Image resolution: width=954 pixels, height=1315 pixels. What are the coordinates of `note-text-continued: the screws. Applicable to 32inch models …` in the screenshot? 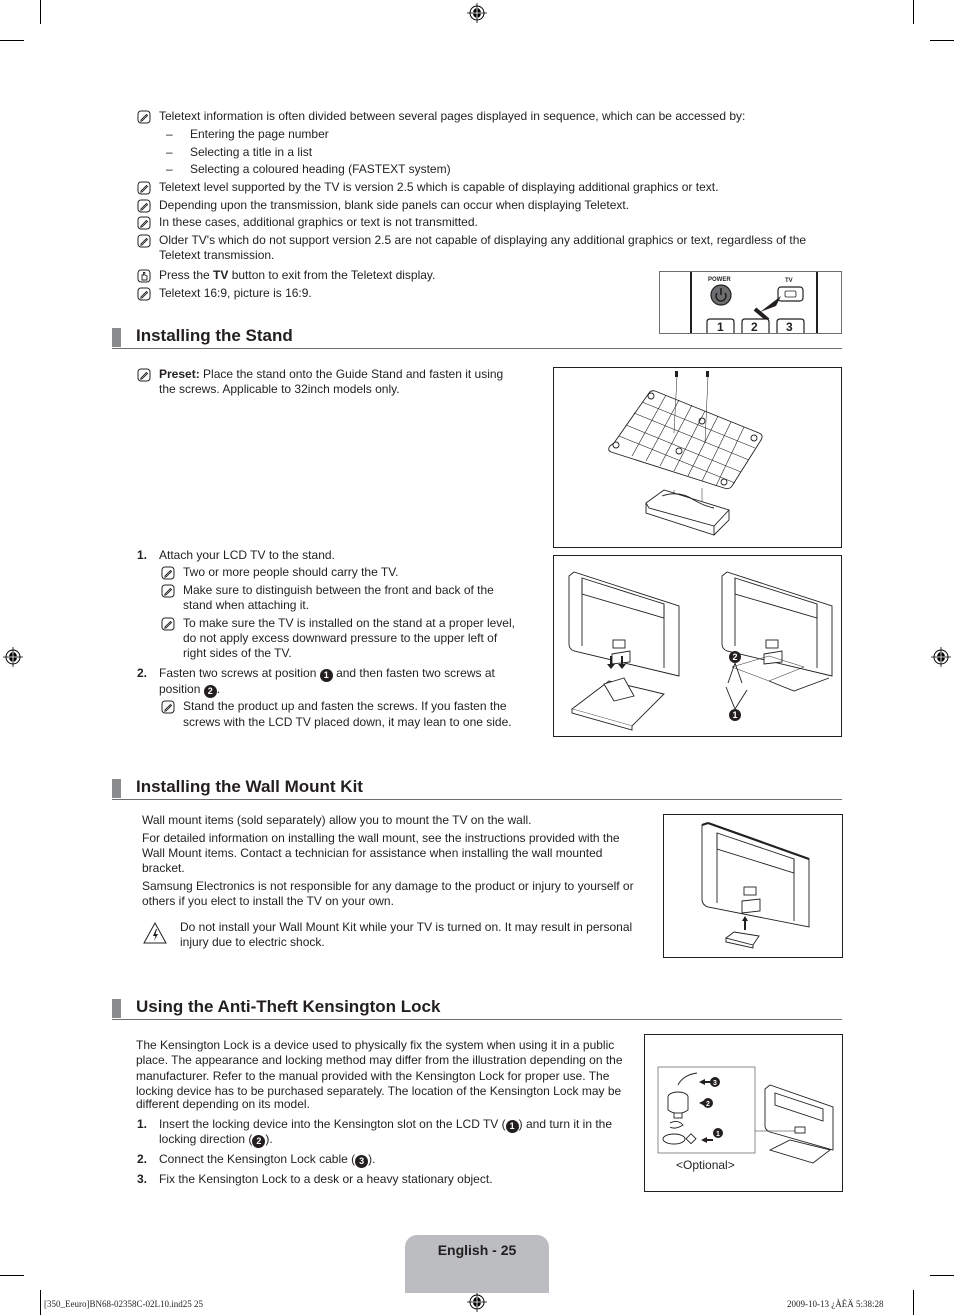 It's located at (279, 389).